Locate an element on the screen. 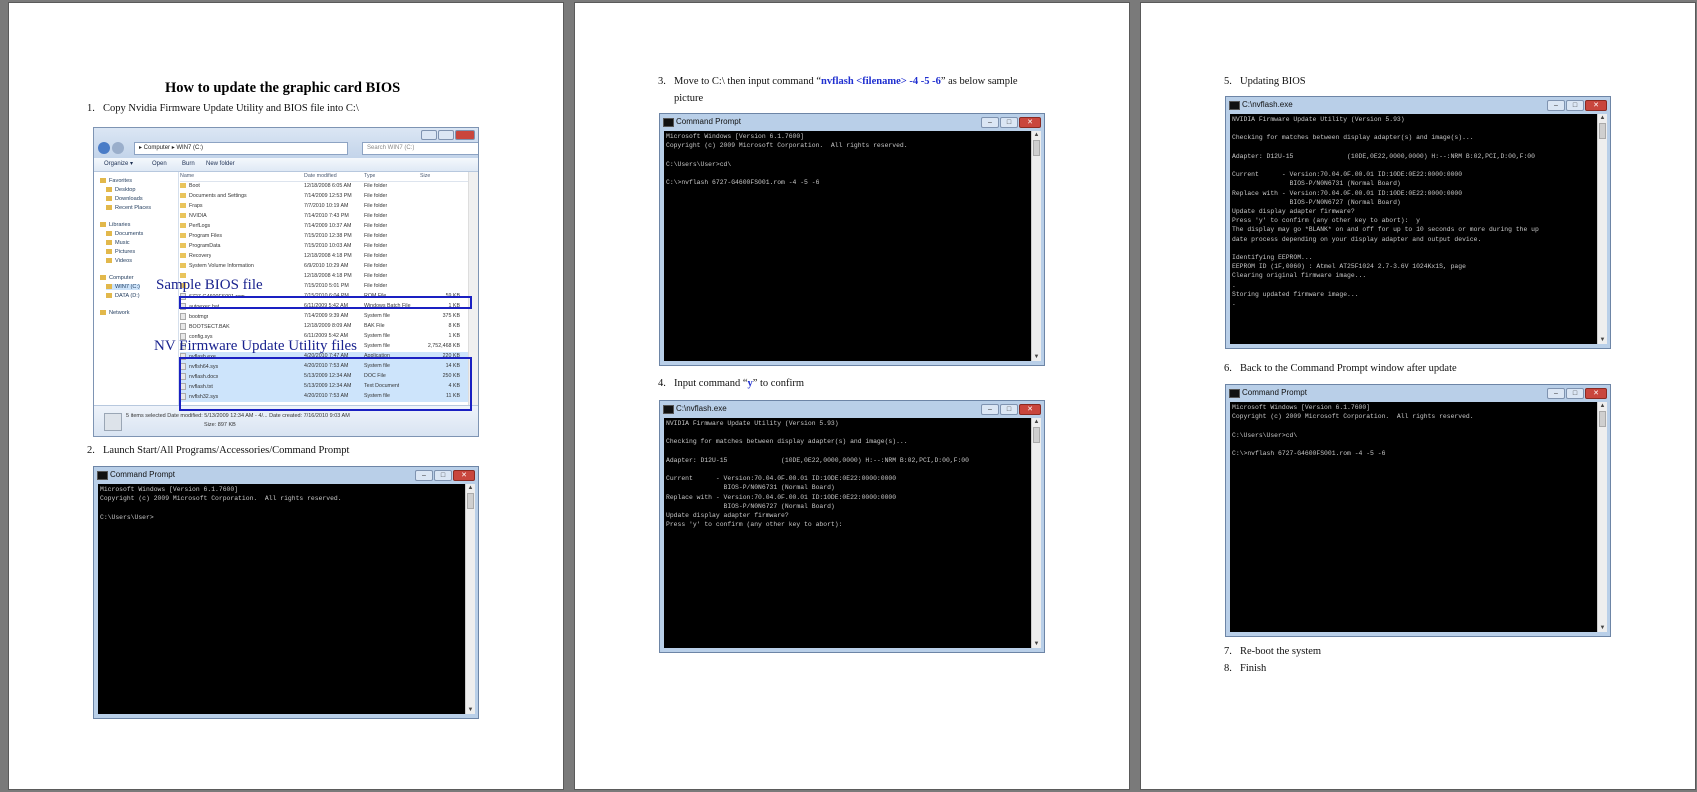 This screenshot has height=792, width=1697. window-title-text: Command Prompt is located at coordinates (142, 474).